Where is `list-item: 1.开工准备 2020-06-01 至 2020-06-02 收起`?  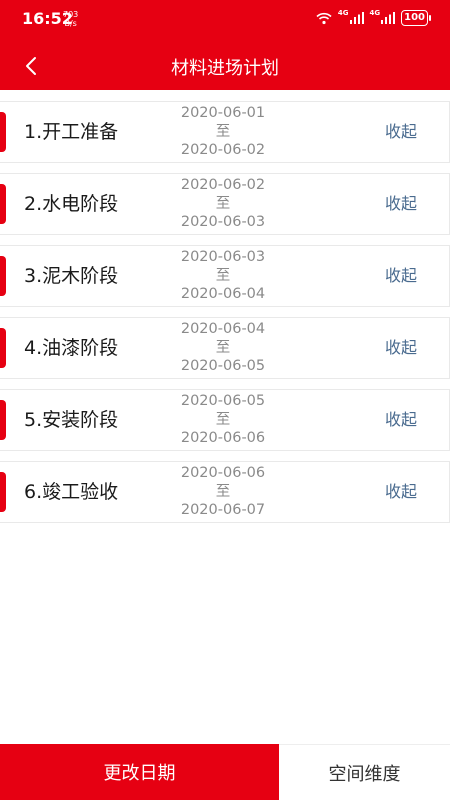 list-item: 1.开工准备 2020-06-01 至 2020-06-02 收起 is located at coordinates (225, 132).